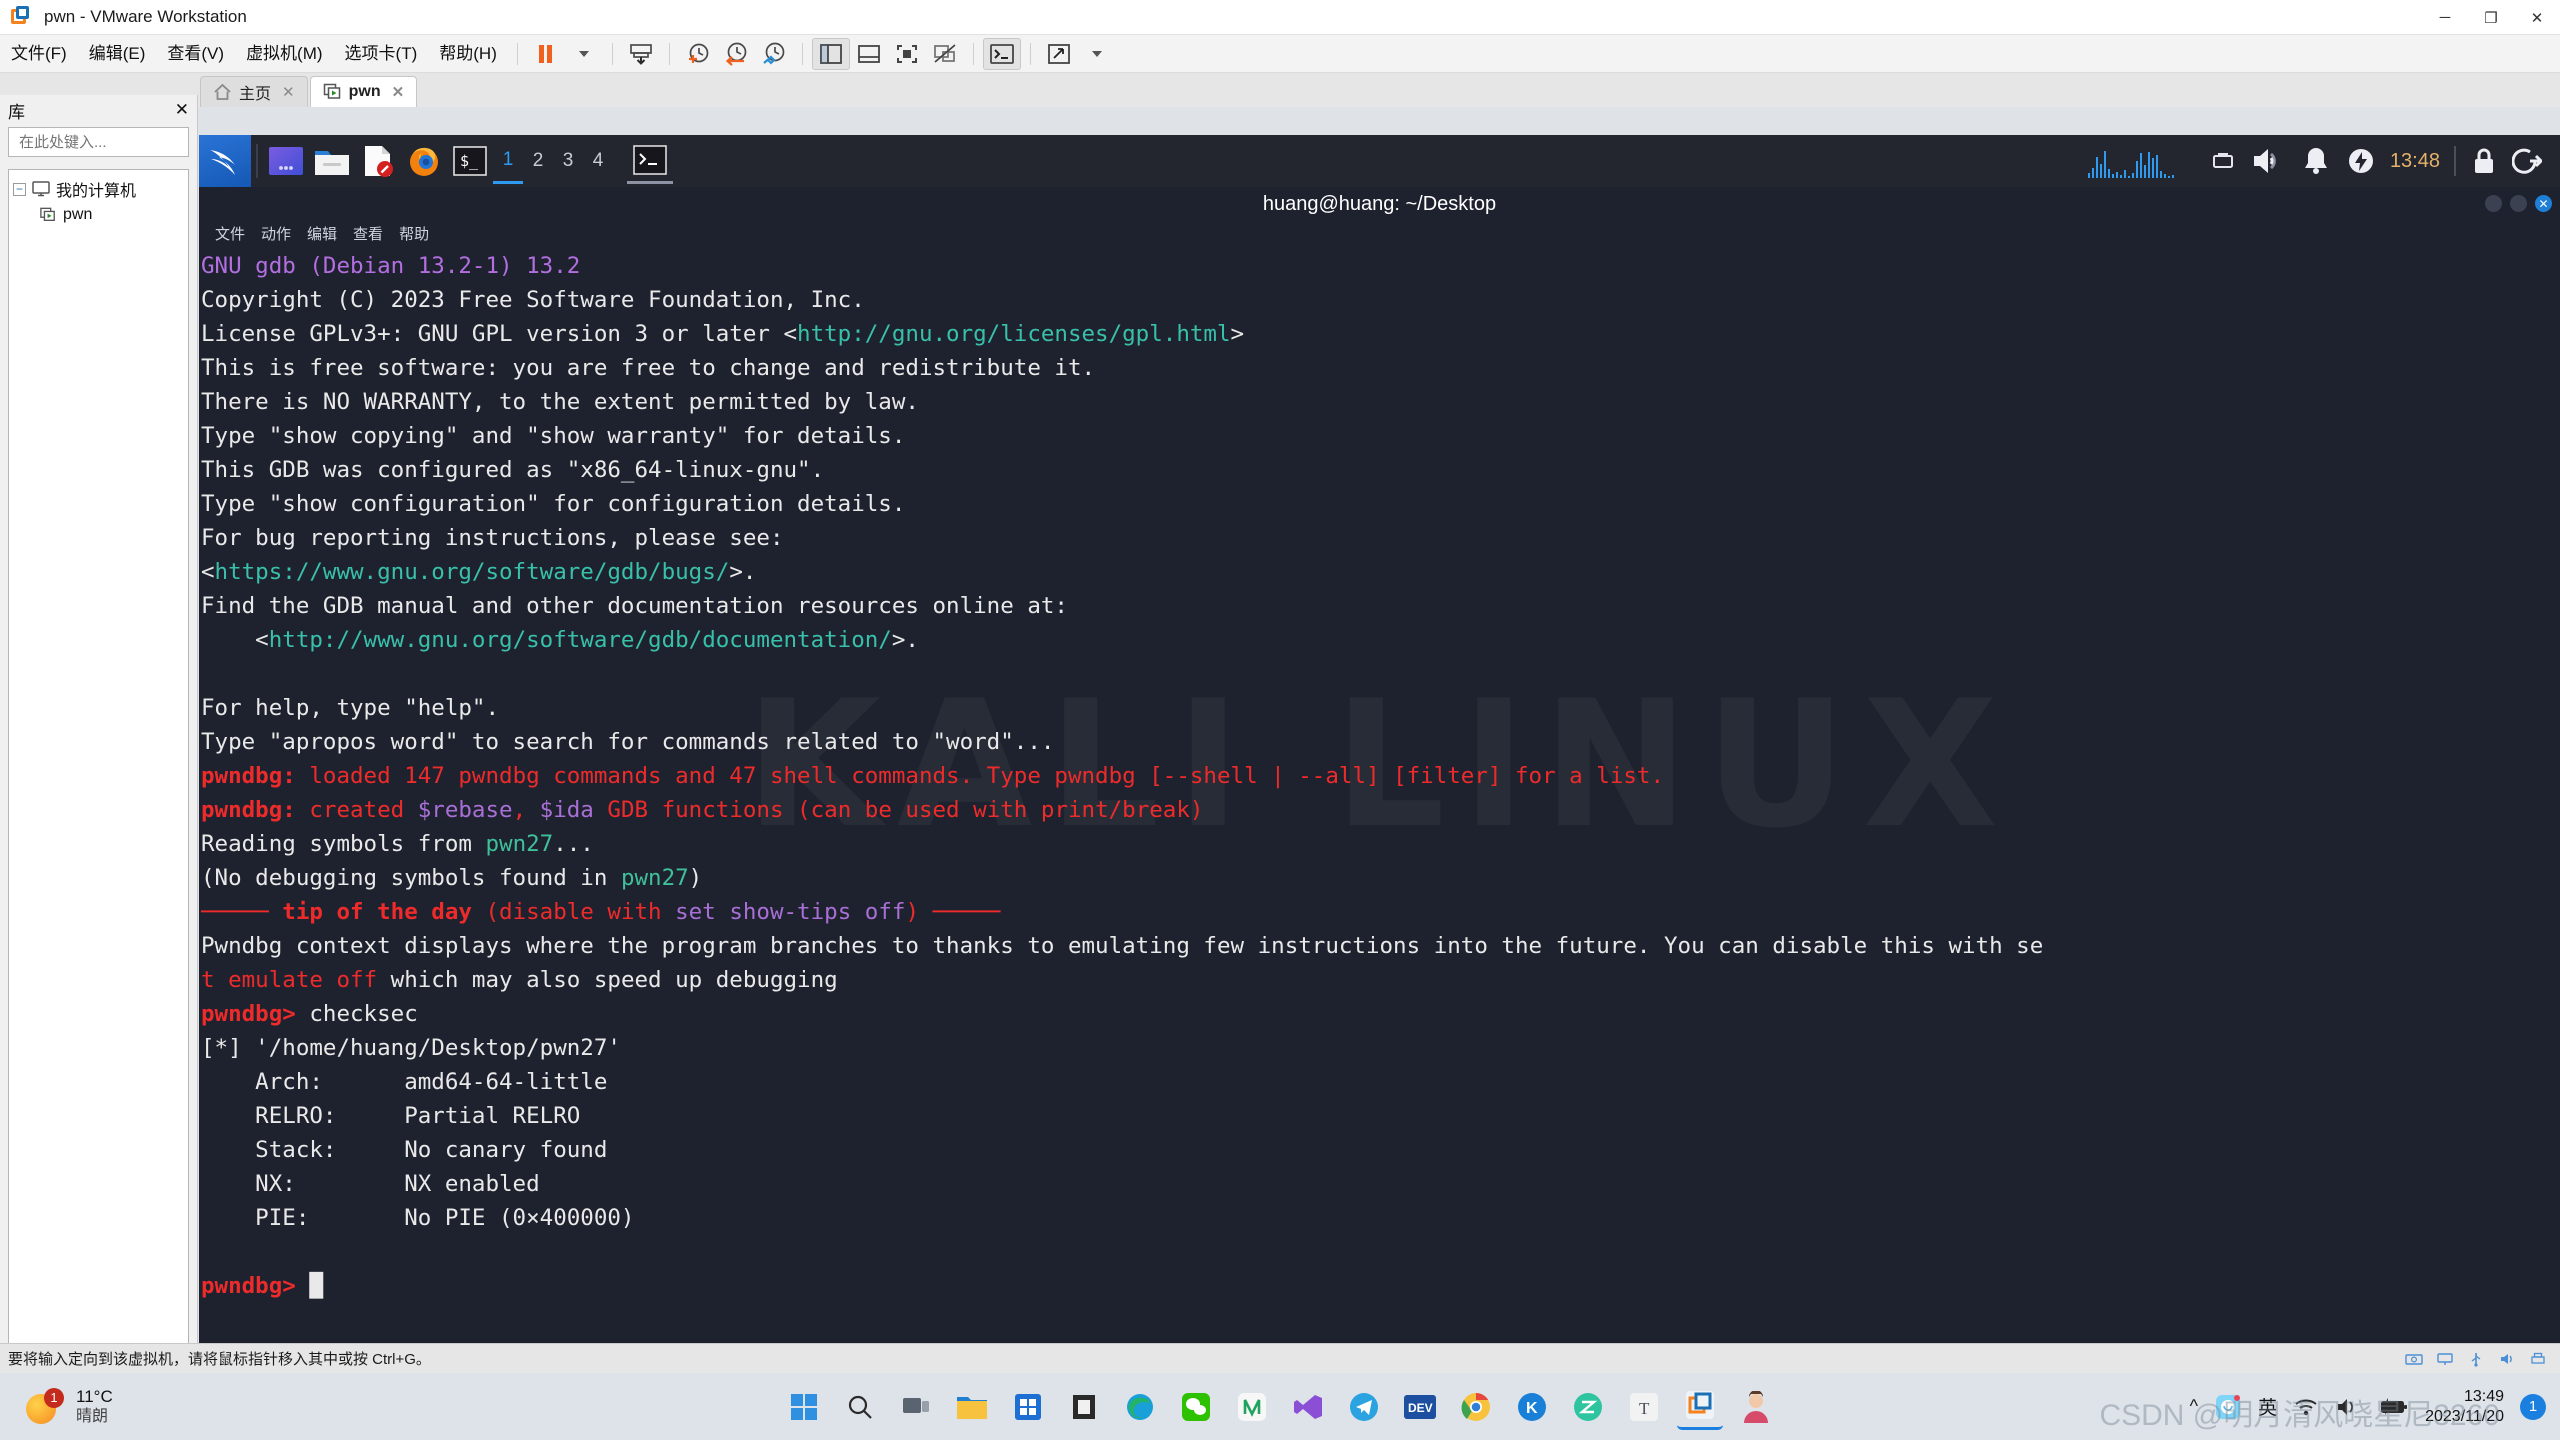  I want to click on minimize-button: ─, so click(2445, 17).